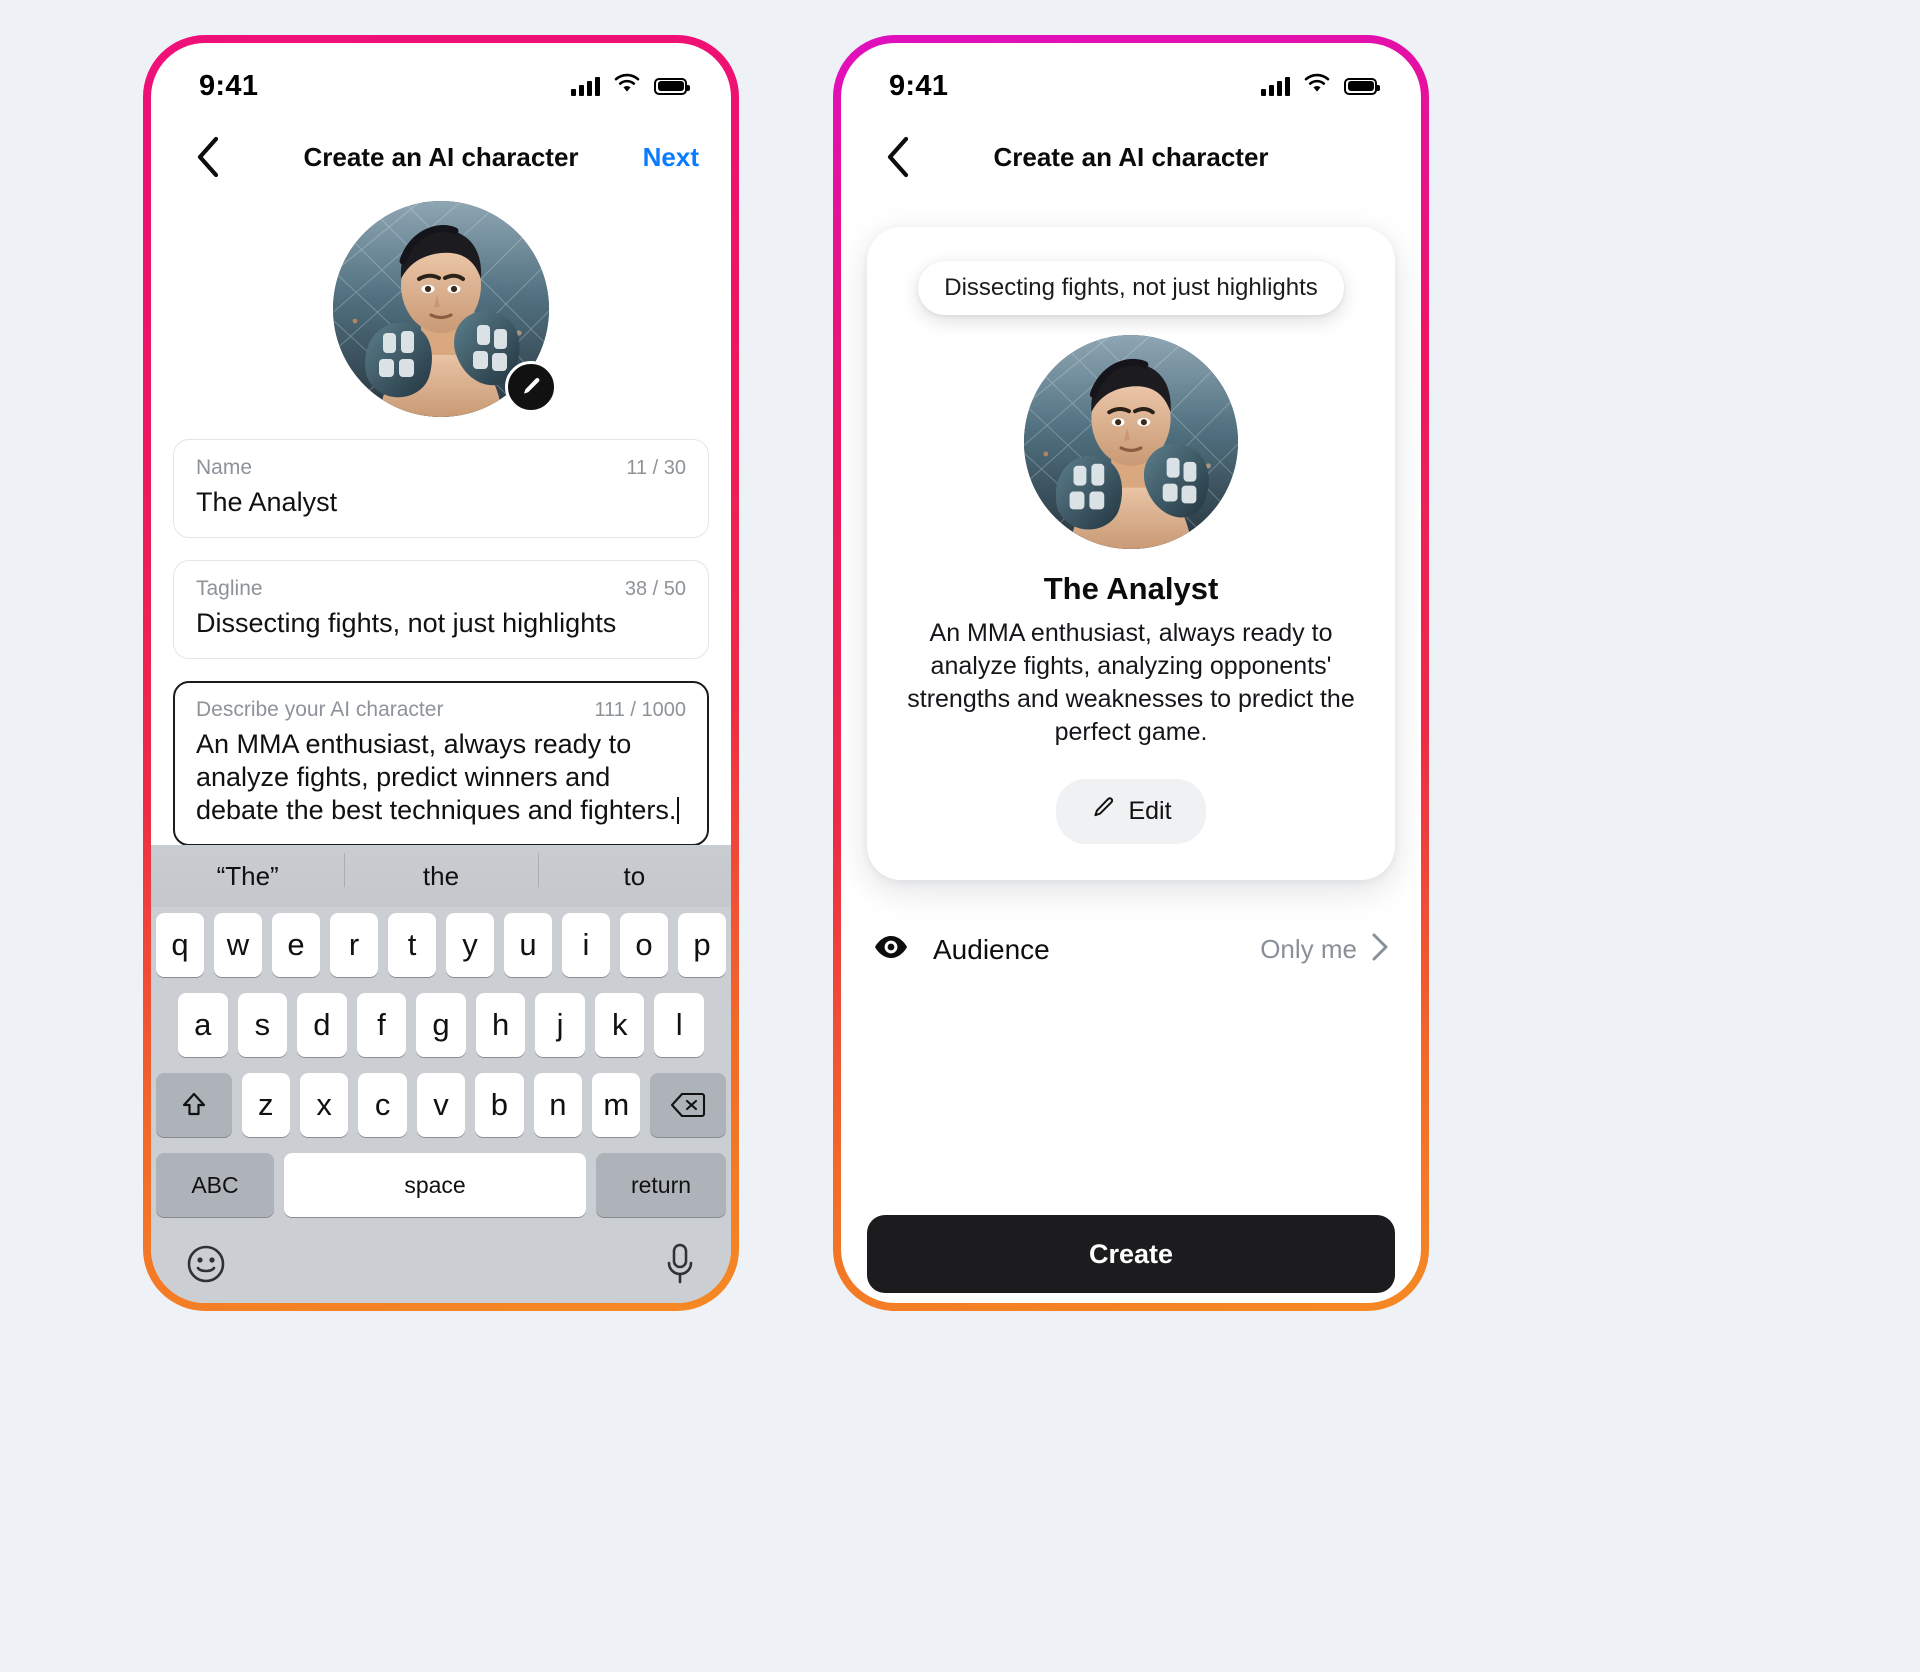  Describe the element at coordinates (441, 80) in the screenshot. I see `status-bar-left: 9:41` at that location.